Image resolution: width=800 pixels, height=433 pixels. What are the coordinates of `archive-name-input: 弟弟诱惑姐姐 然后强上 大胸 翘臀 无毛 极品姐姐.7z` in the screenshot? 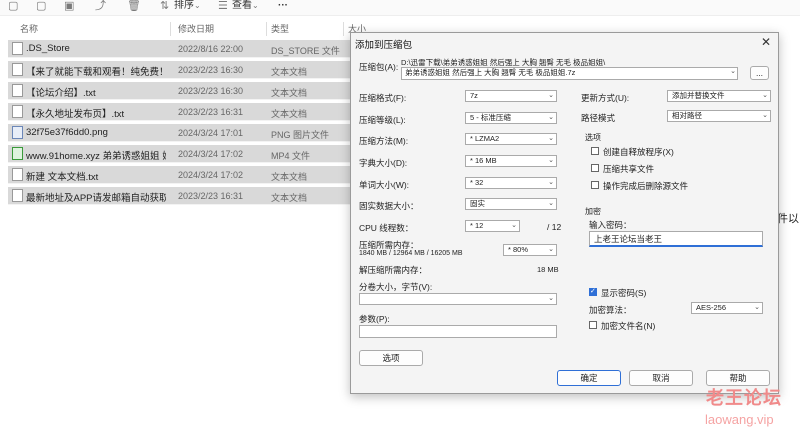 It's located at (569, 73).